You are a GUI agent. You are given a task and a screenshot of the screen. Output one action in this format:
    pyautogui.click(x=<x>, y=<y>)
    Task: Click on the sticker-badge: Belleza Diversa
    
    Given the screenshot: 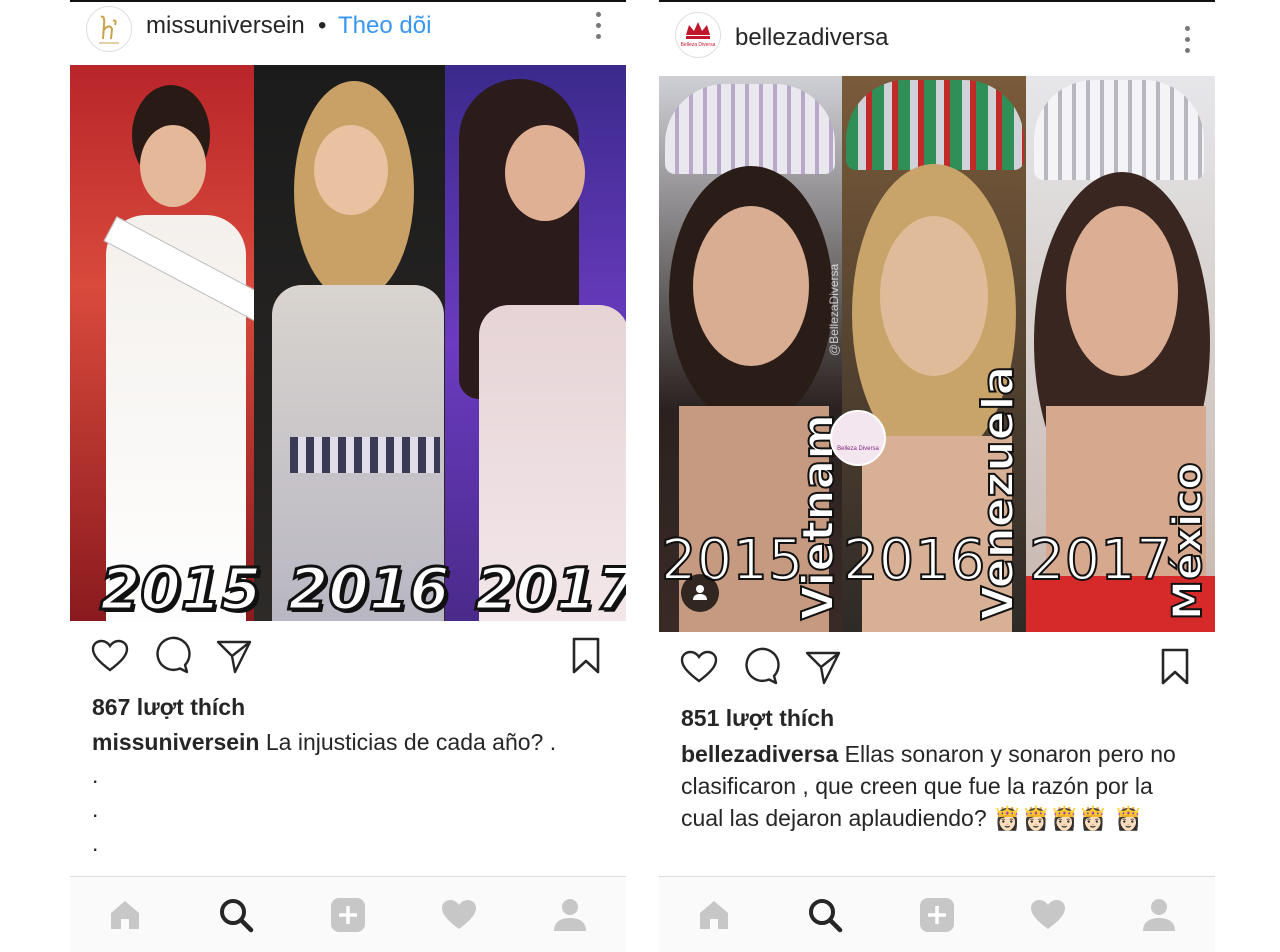 What is the action you would take?
    pyautogui.click(x=858, y=438)
    